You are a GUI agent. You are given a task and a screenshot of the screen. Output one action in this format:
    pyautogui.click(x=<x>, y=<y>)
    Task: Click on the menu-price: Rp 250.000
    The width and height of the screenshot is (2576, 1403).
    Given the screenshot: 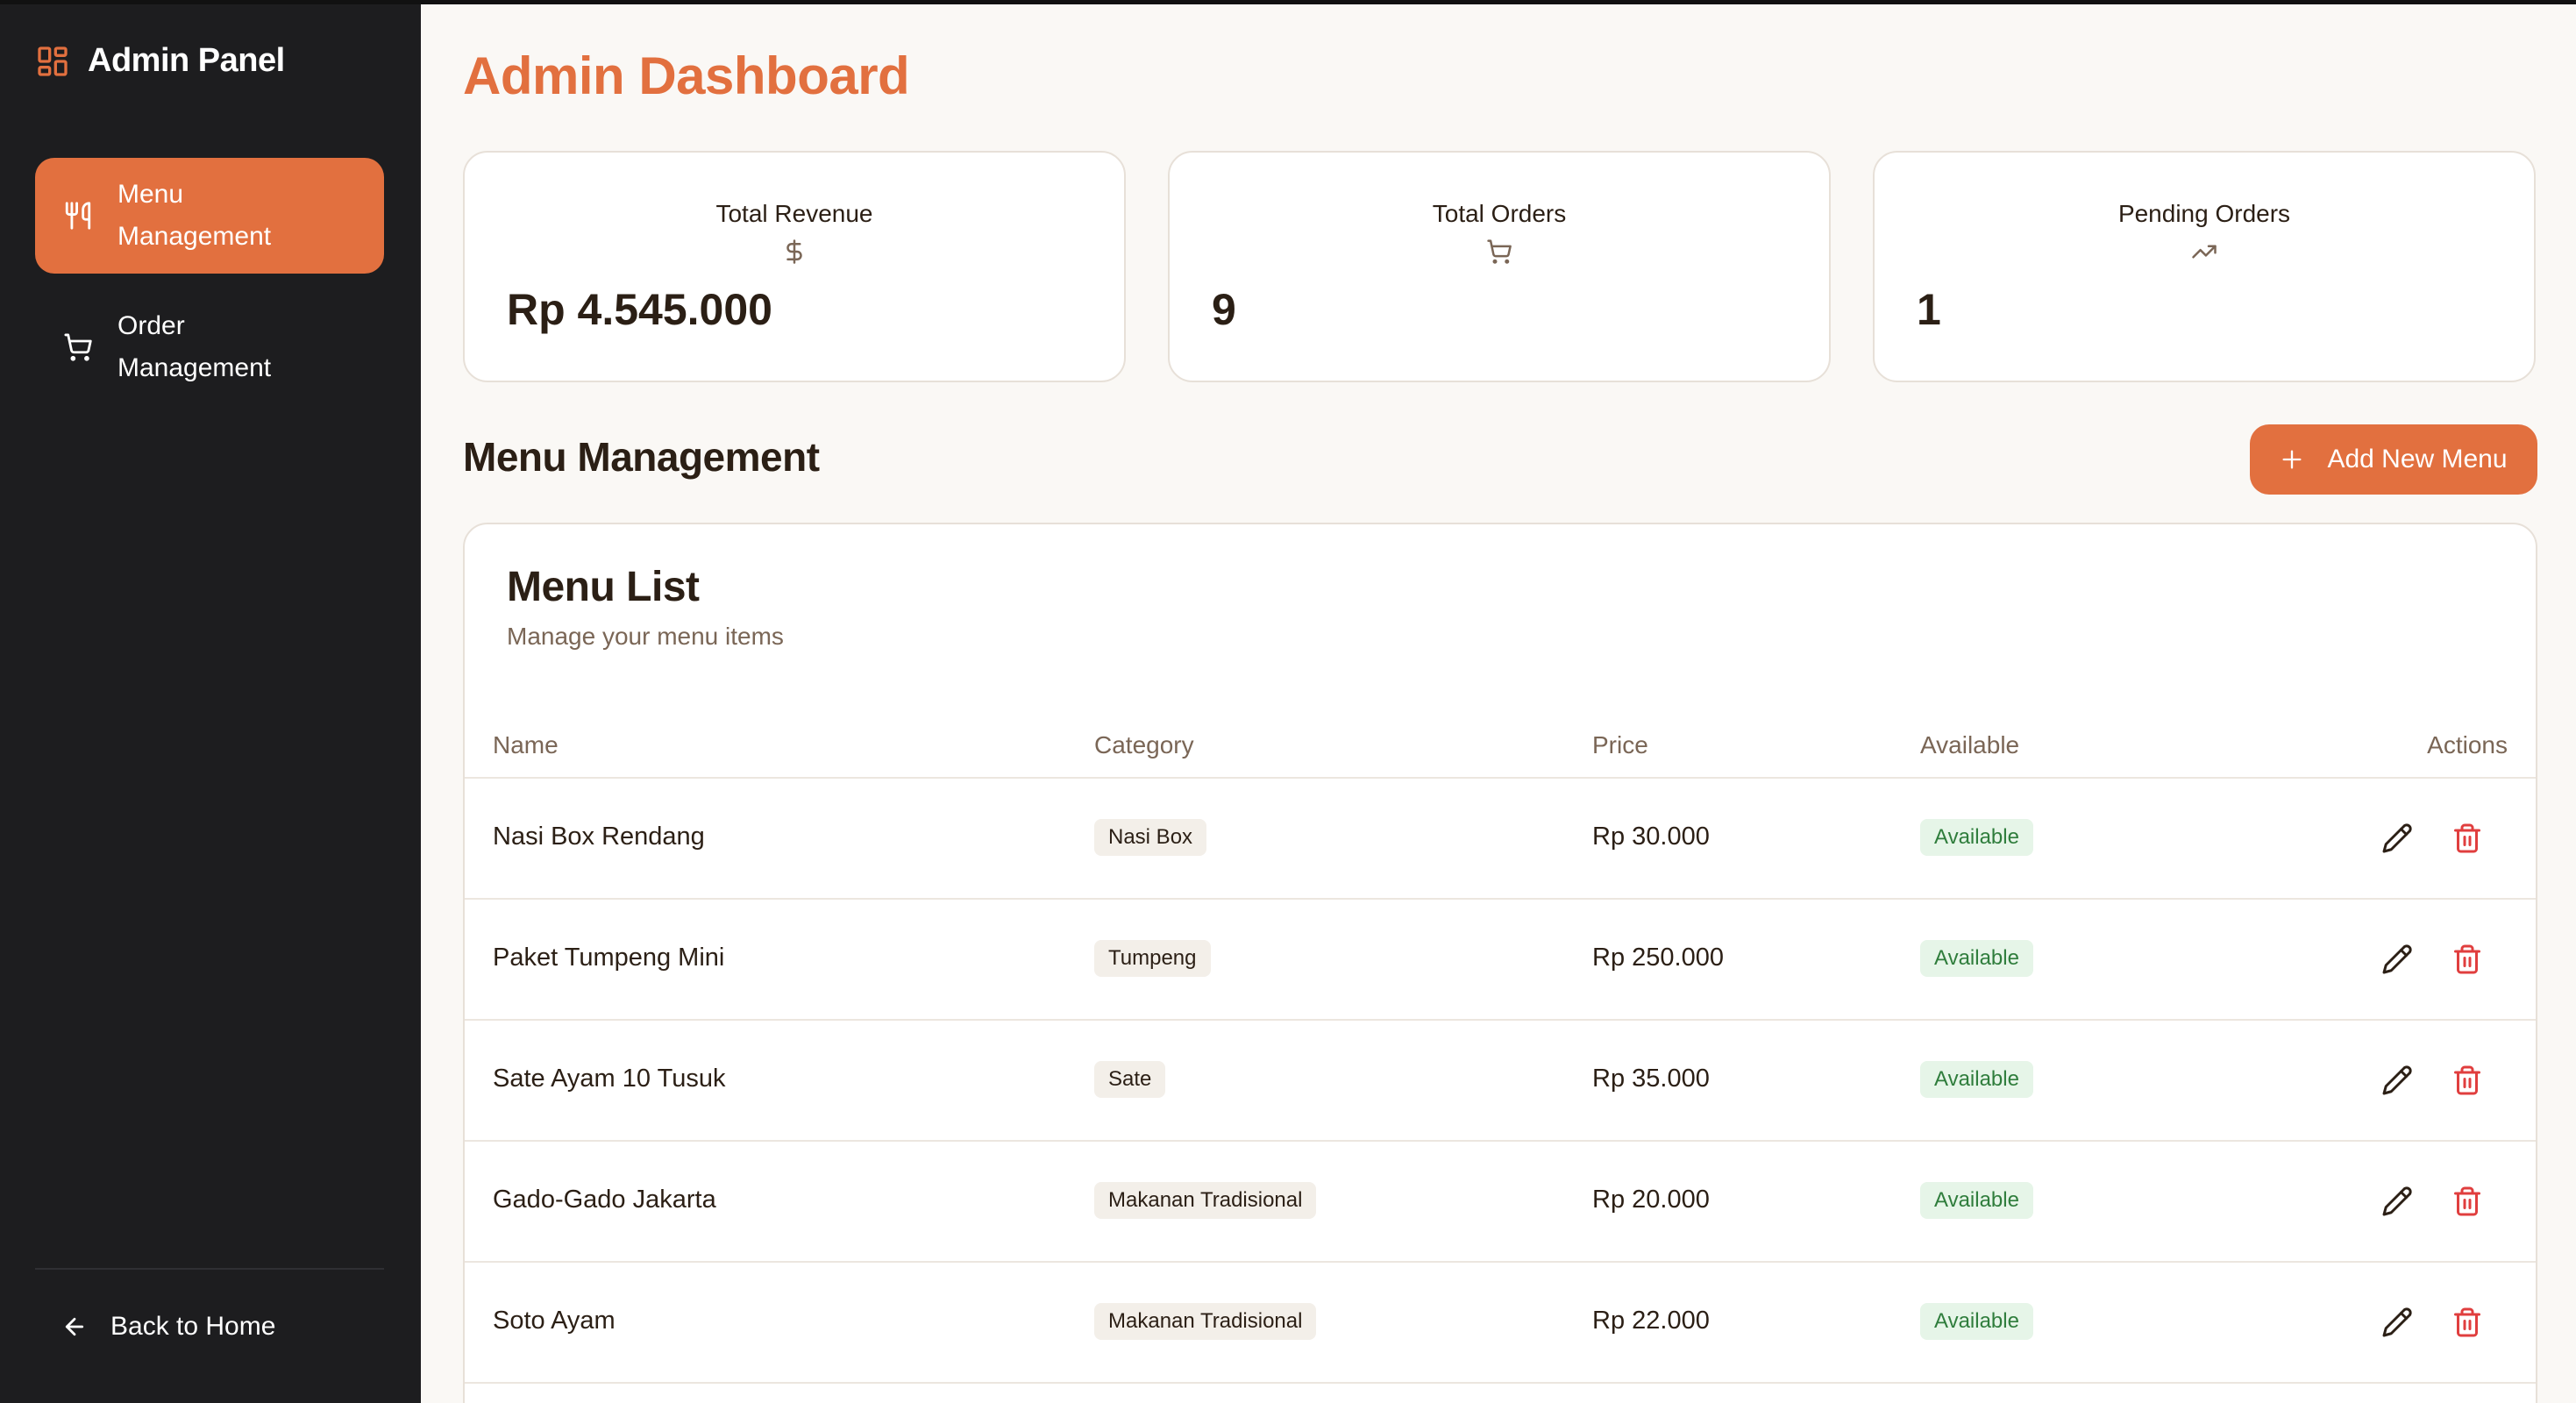 What is the action you would take?
    pyautogui.click(x=1658, y=958)
    